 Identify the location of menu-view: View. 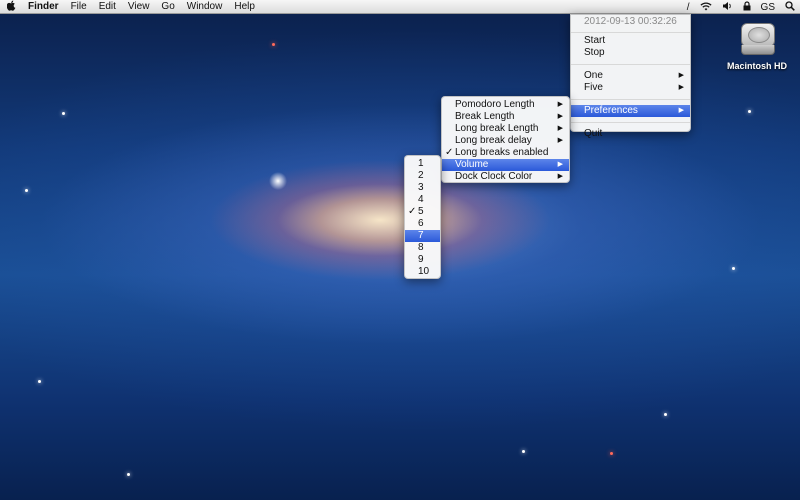
(139, 6).